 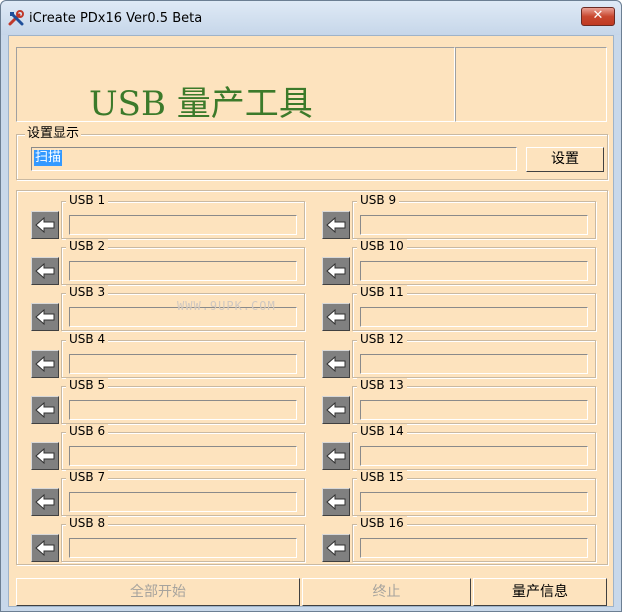 I want to click on logo-panel, so click(x=531, y=84).